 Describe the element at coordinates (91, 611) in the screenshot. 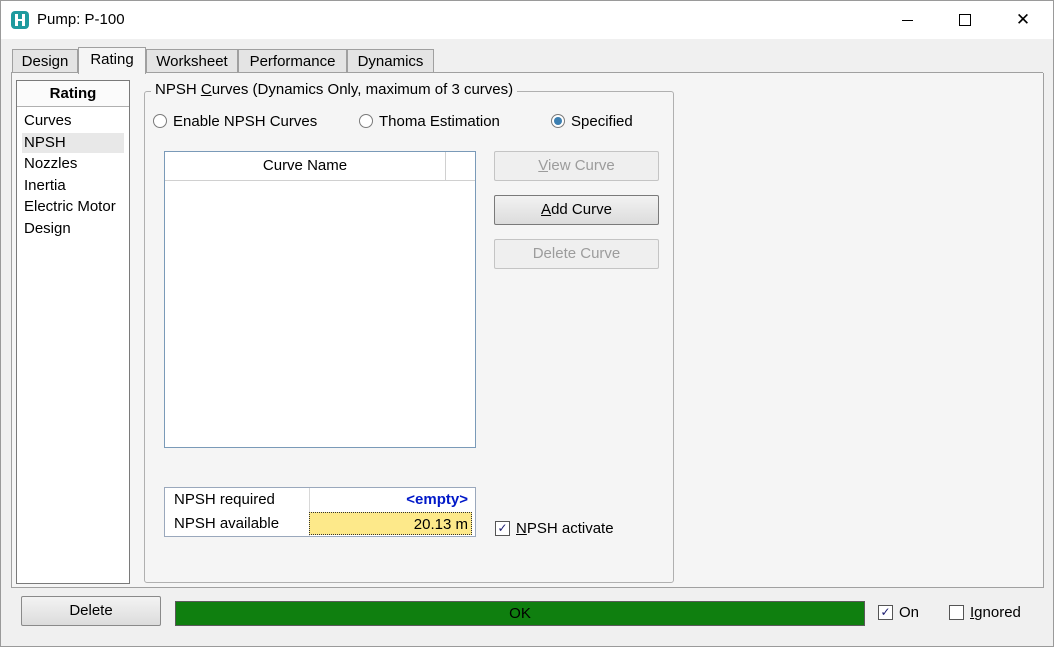

I see `delete-button: Delete` at that location.